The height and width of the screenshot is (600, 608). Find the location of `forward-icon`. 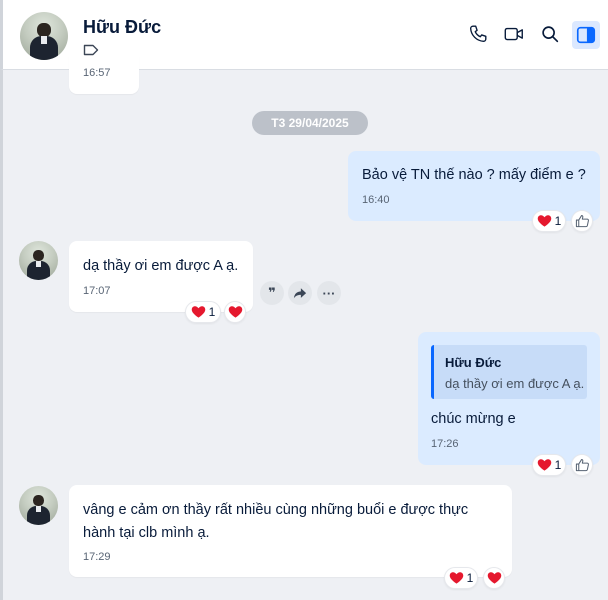

forward-icon is located at coordinates (300, 292).